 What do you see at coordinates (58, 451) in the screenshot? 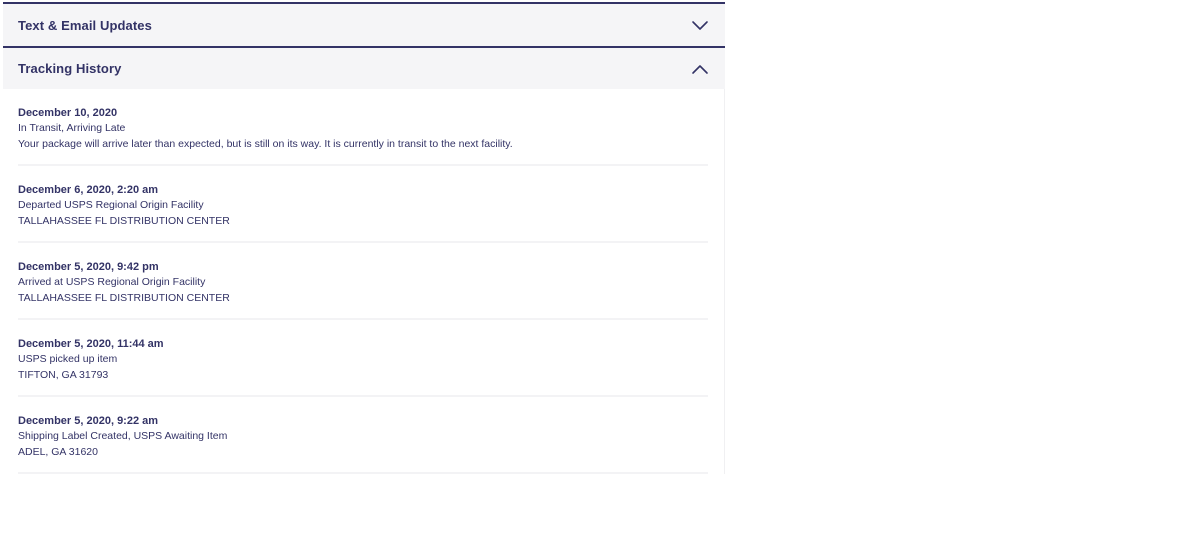
I see `event-location: ADEL, GA 31620` at bounding box center [58, 451].